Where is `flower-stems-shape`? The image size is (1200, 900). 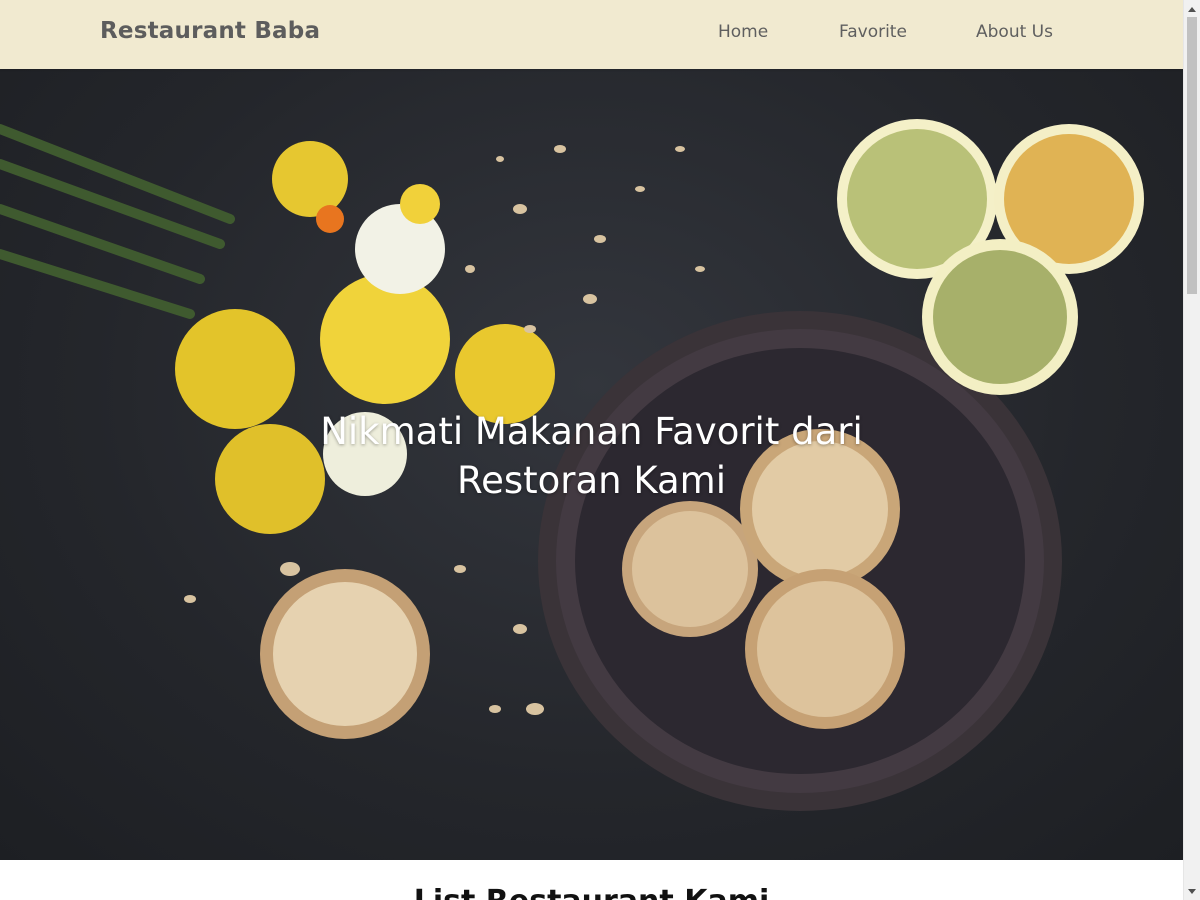
flower-stems-shape is located at coordinates (117, 221).